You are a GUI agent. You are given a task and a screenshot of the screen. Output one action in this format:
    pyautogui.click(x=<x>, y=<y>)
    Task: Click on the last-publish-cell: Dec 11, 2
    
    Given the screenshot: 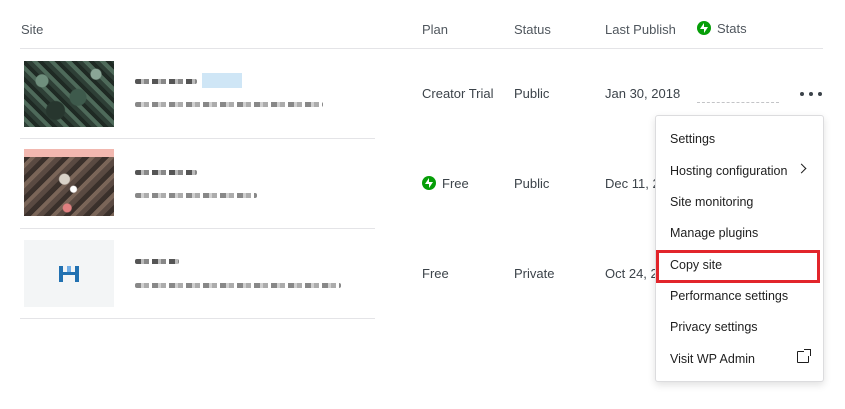 What is the action you would take?
    pyautogui.click(x=632, y=183)
    